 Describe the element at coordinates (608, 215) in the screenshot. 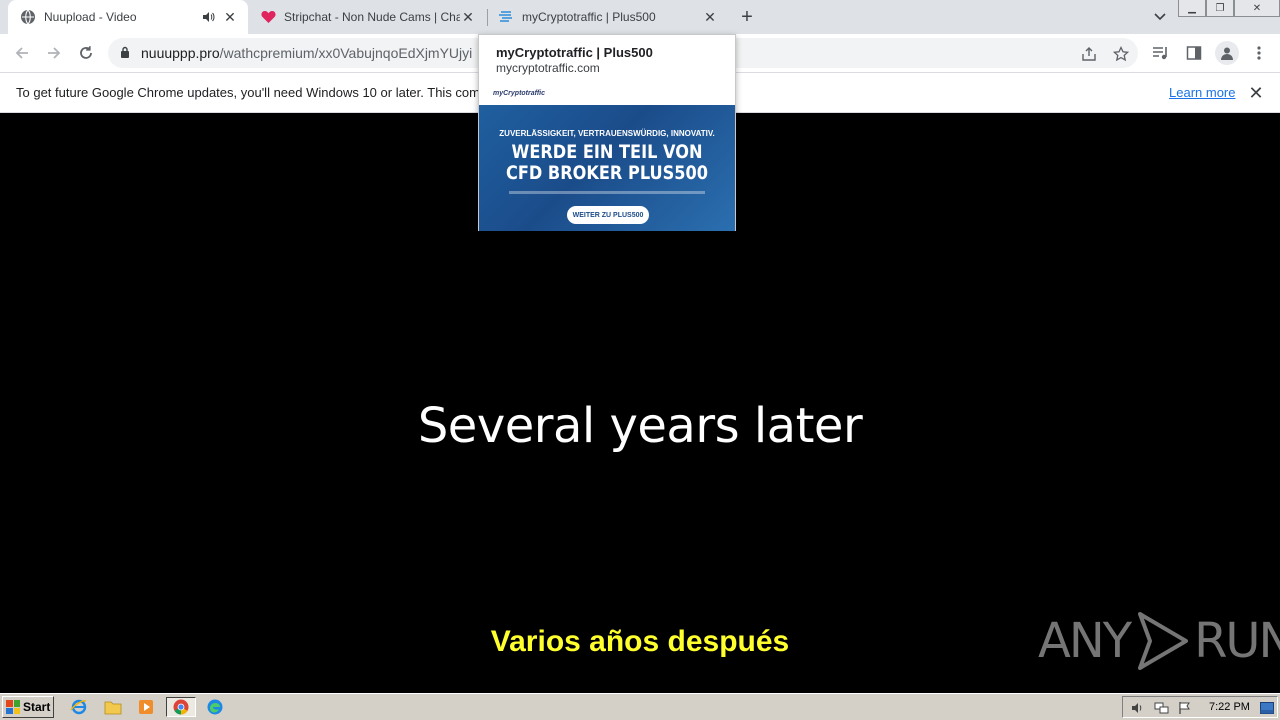

I see `banner-cta-button: WEITER ZU PLUS500` at that location.